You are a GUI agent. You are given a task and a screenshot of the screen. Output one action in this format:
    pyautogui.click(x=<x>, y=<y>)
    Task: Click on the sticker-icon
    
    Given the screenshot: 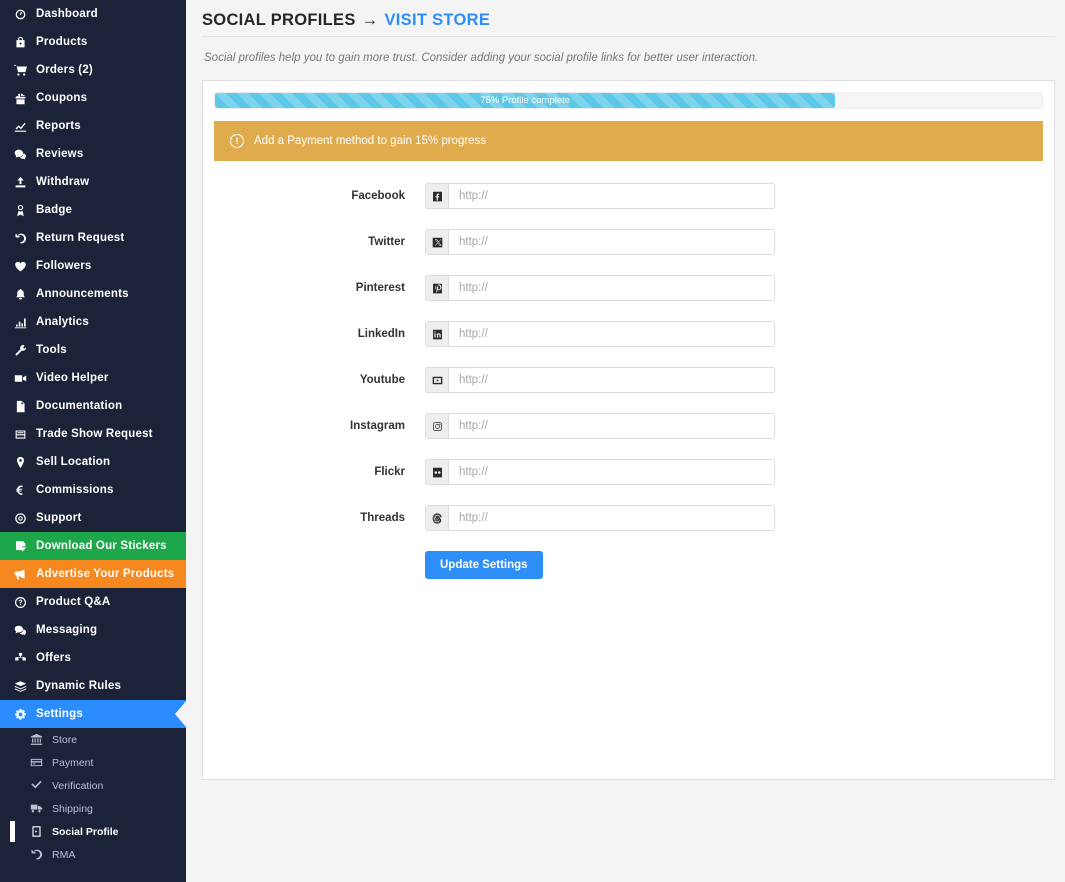 What is the action you would take?
    pyautogui.click(x=25, y=546)
    